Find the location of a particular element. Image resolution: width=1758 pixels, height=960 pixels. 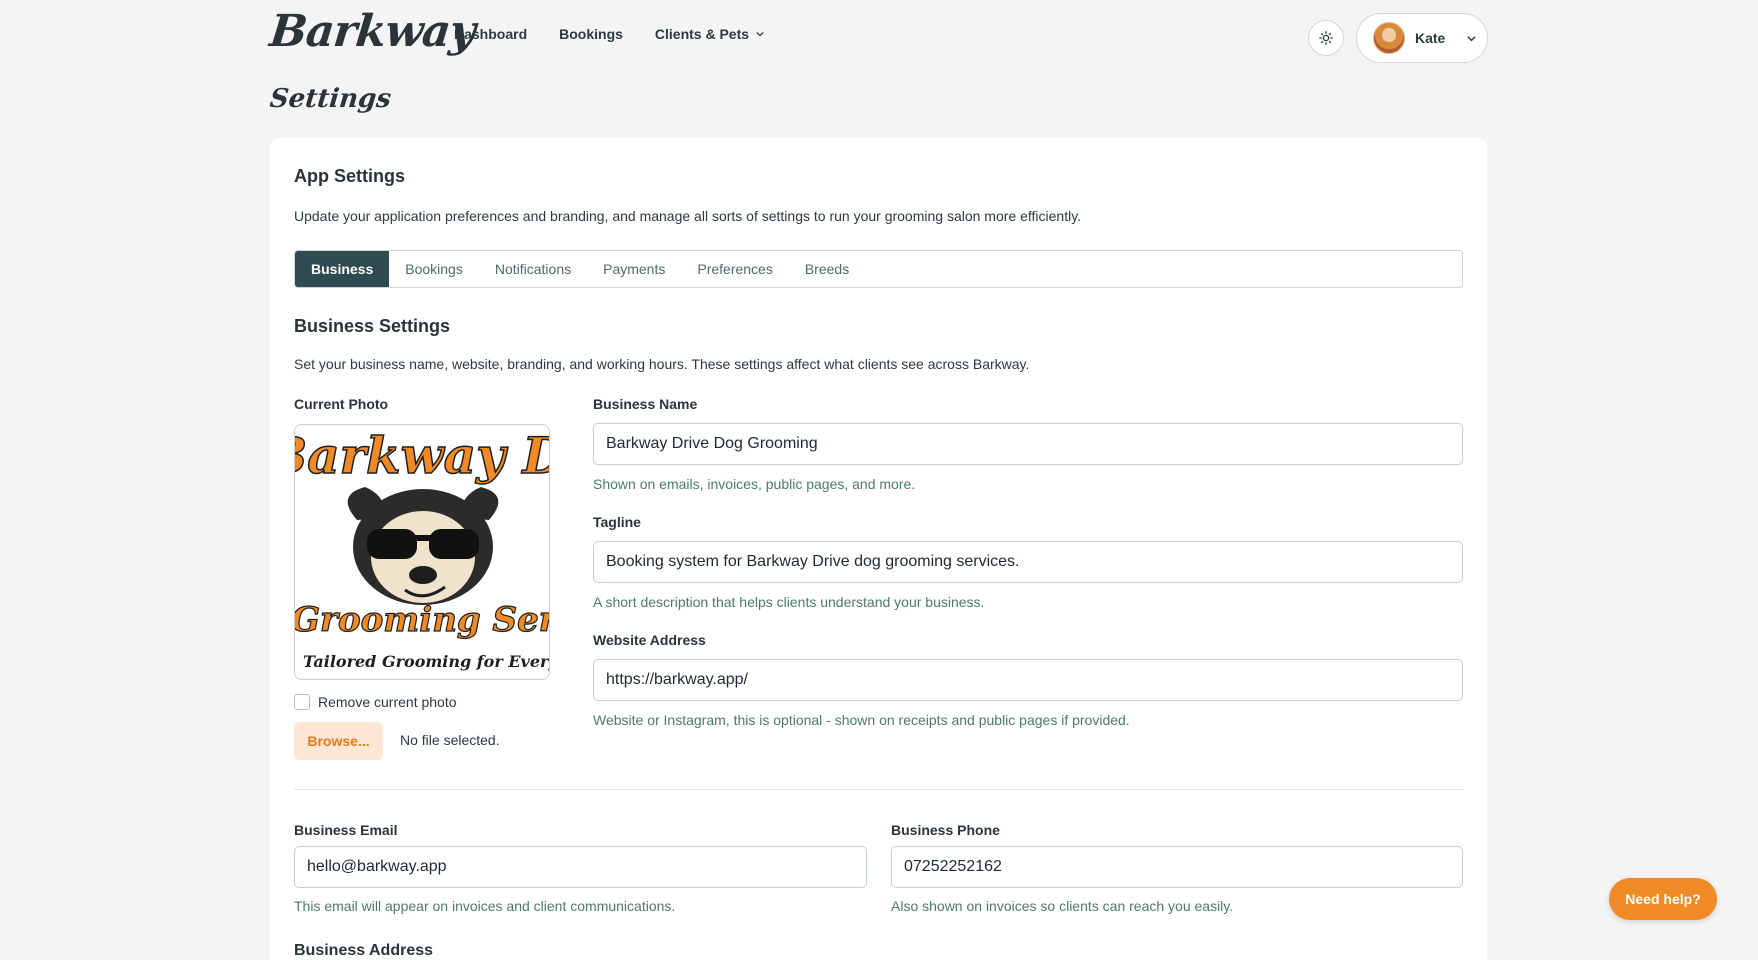

tab-breeds: Breeds is located at coordinates (827, 269).